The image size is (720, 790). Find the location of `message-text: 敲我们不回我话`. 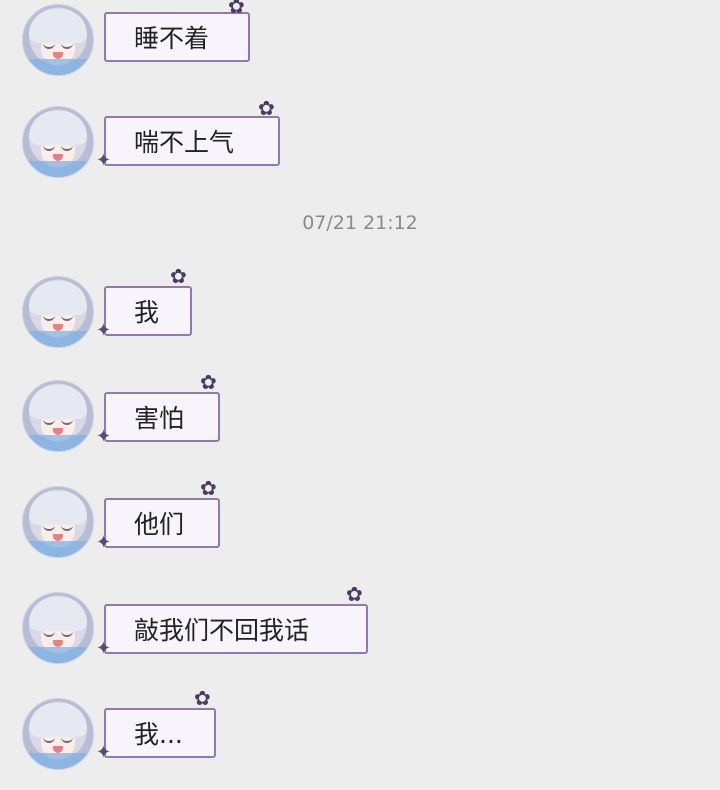

message-text: 敲我们不回我话 is located at coordinates (222, 630).